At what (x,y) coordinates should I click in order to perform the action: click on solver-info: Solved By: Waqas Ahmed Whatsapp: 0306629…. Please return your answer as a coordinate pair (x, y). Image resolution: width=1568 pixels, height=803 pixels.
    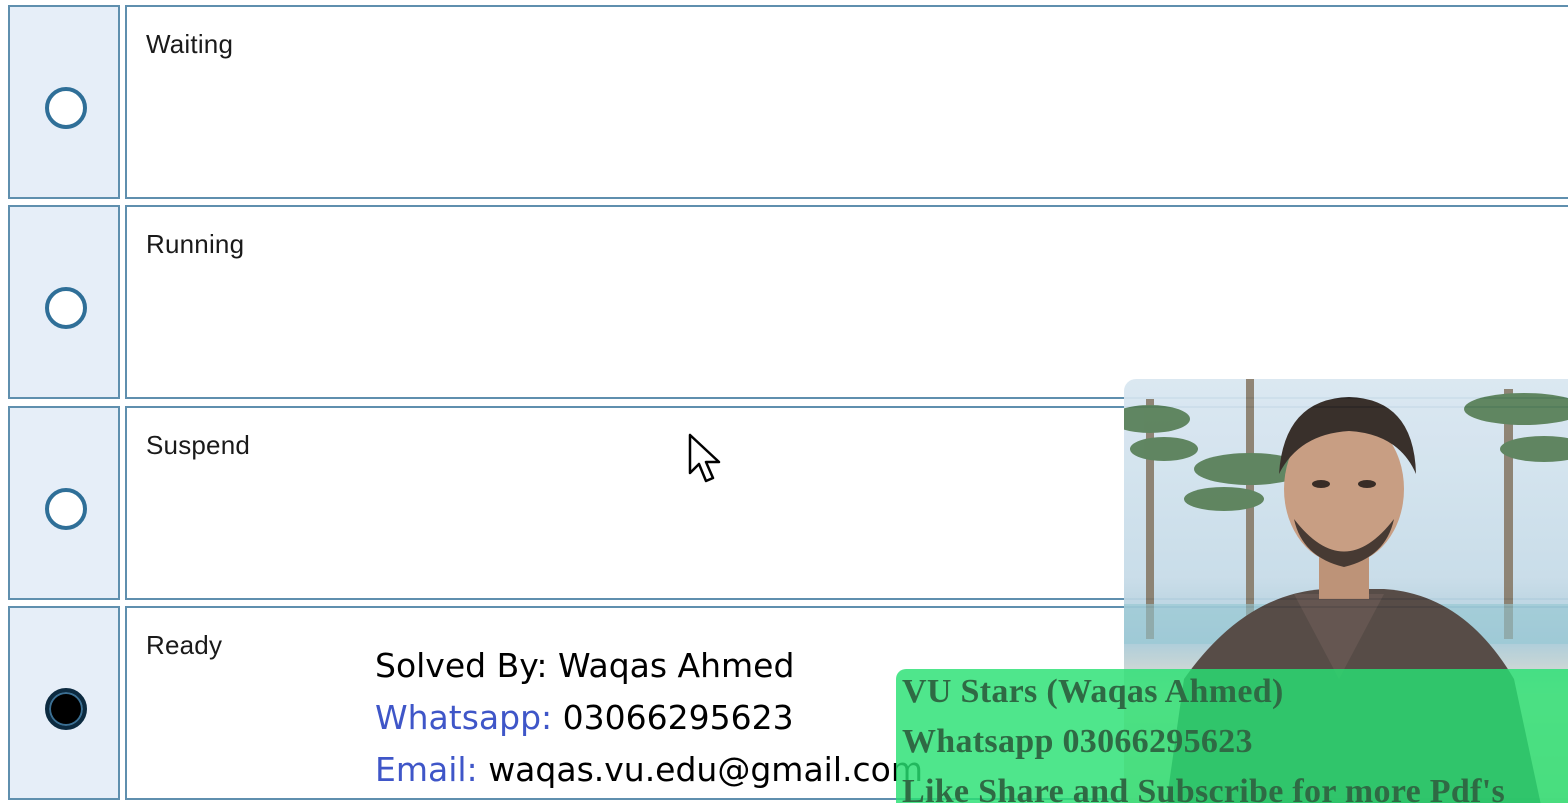
    Looking at the image, I should click on (649, 718).